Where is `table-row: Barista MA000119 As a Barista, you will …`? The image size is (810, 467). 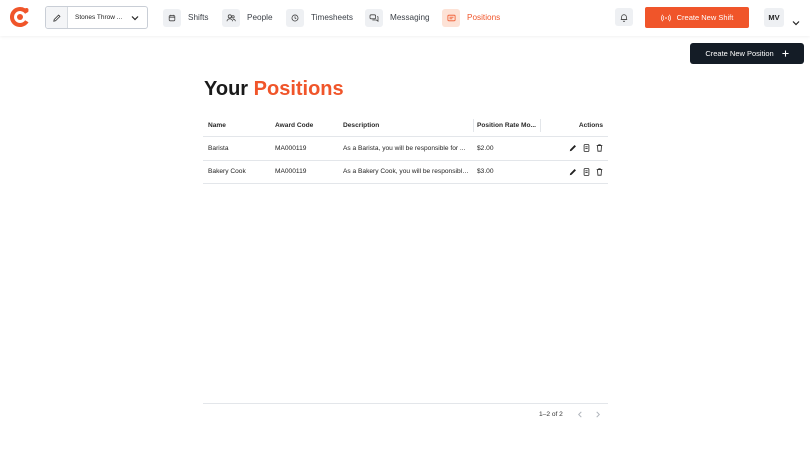 table-row: Barista MA000119 As a Barista, you will … is located at coordinates (405, 149).